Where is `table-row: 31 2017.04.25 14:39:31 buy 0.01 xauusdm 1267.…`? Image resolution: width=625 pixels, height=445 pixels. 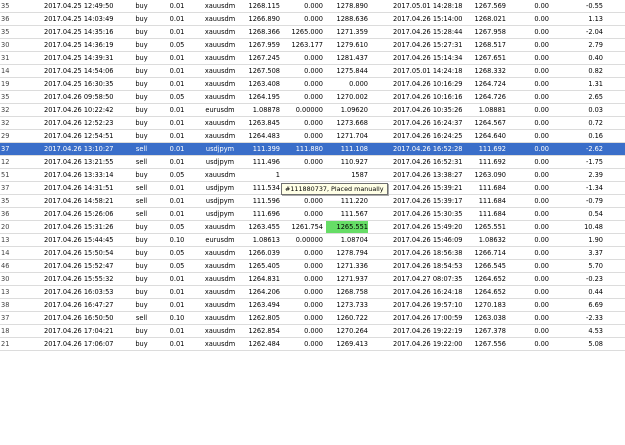
table-row: 31 2017.04.25 14:39:31 buy 0.01 xauusdm 1267.… is located at coordinates (312, 58).